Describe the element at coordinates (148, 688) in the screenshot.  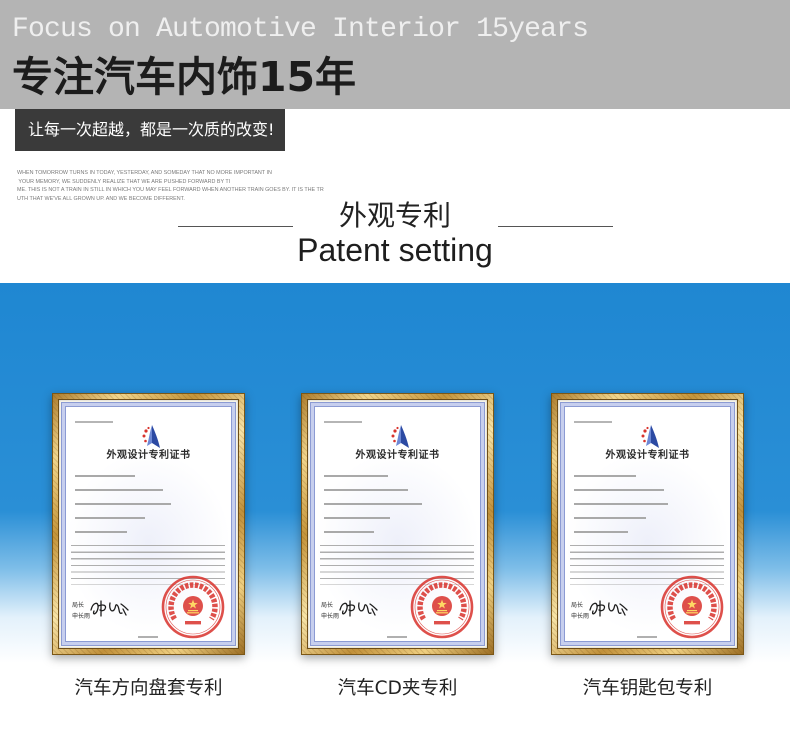
I see `certificate-caption: 汽车方向盘套专利` at that location.